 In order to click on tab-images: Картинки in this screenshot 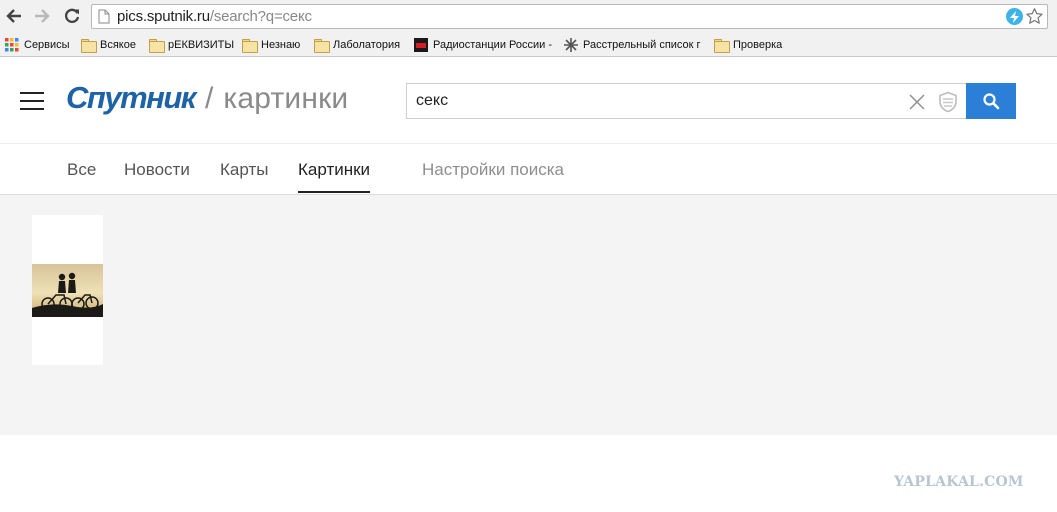, I will do `click(334, 176)`.